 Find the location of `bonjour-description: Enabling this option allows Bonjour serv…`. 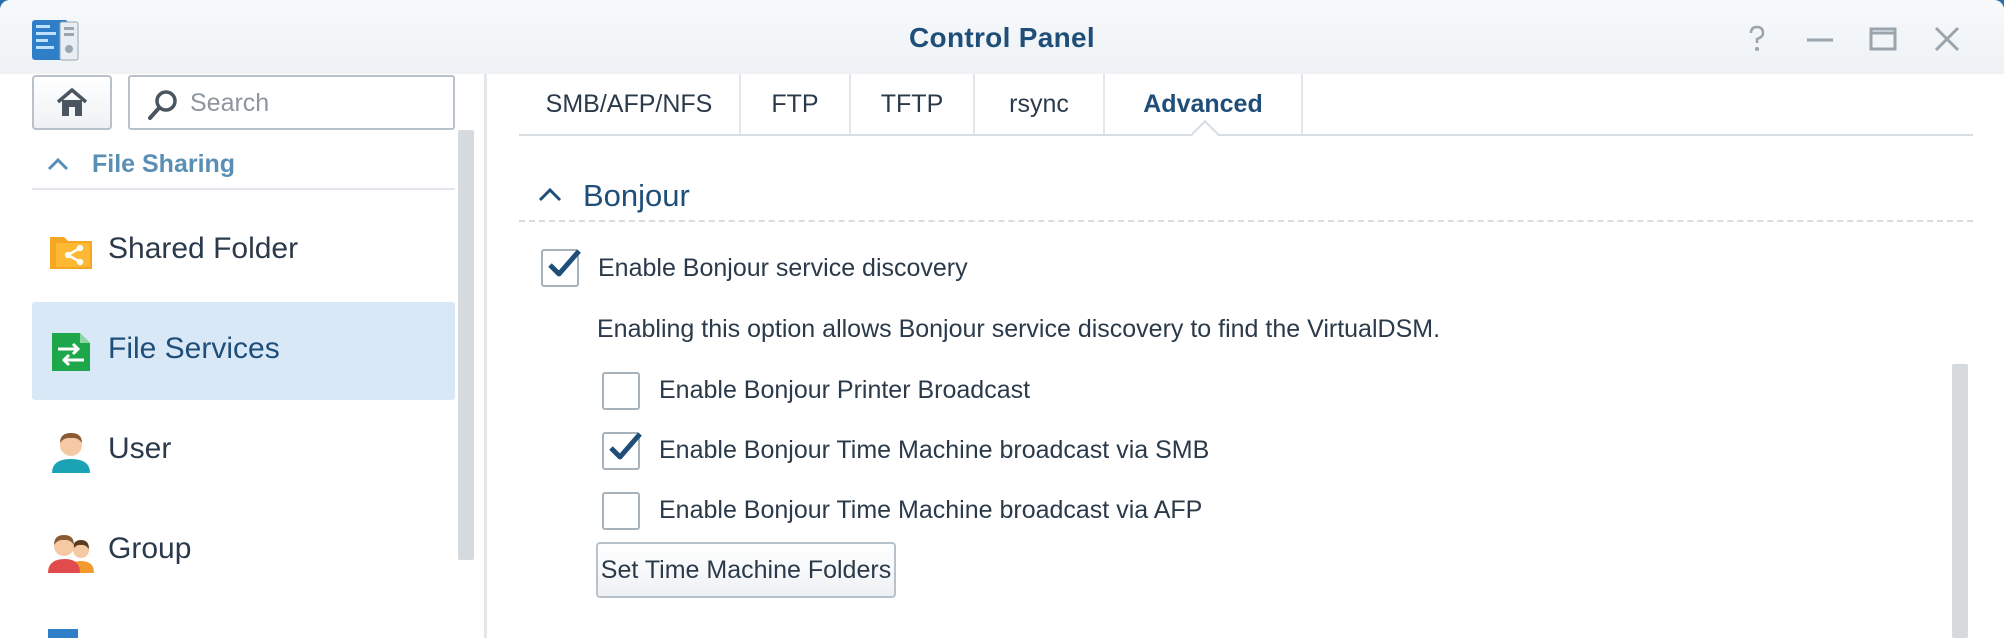

bonjour-description: Enabling this option allows Bonjour serv… is located at coordinates (1019, 329).